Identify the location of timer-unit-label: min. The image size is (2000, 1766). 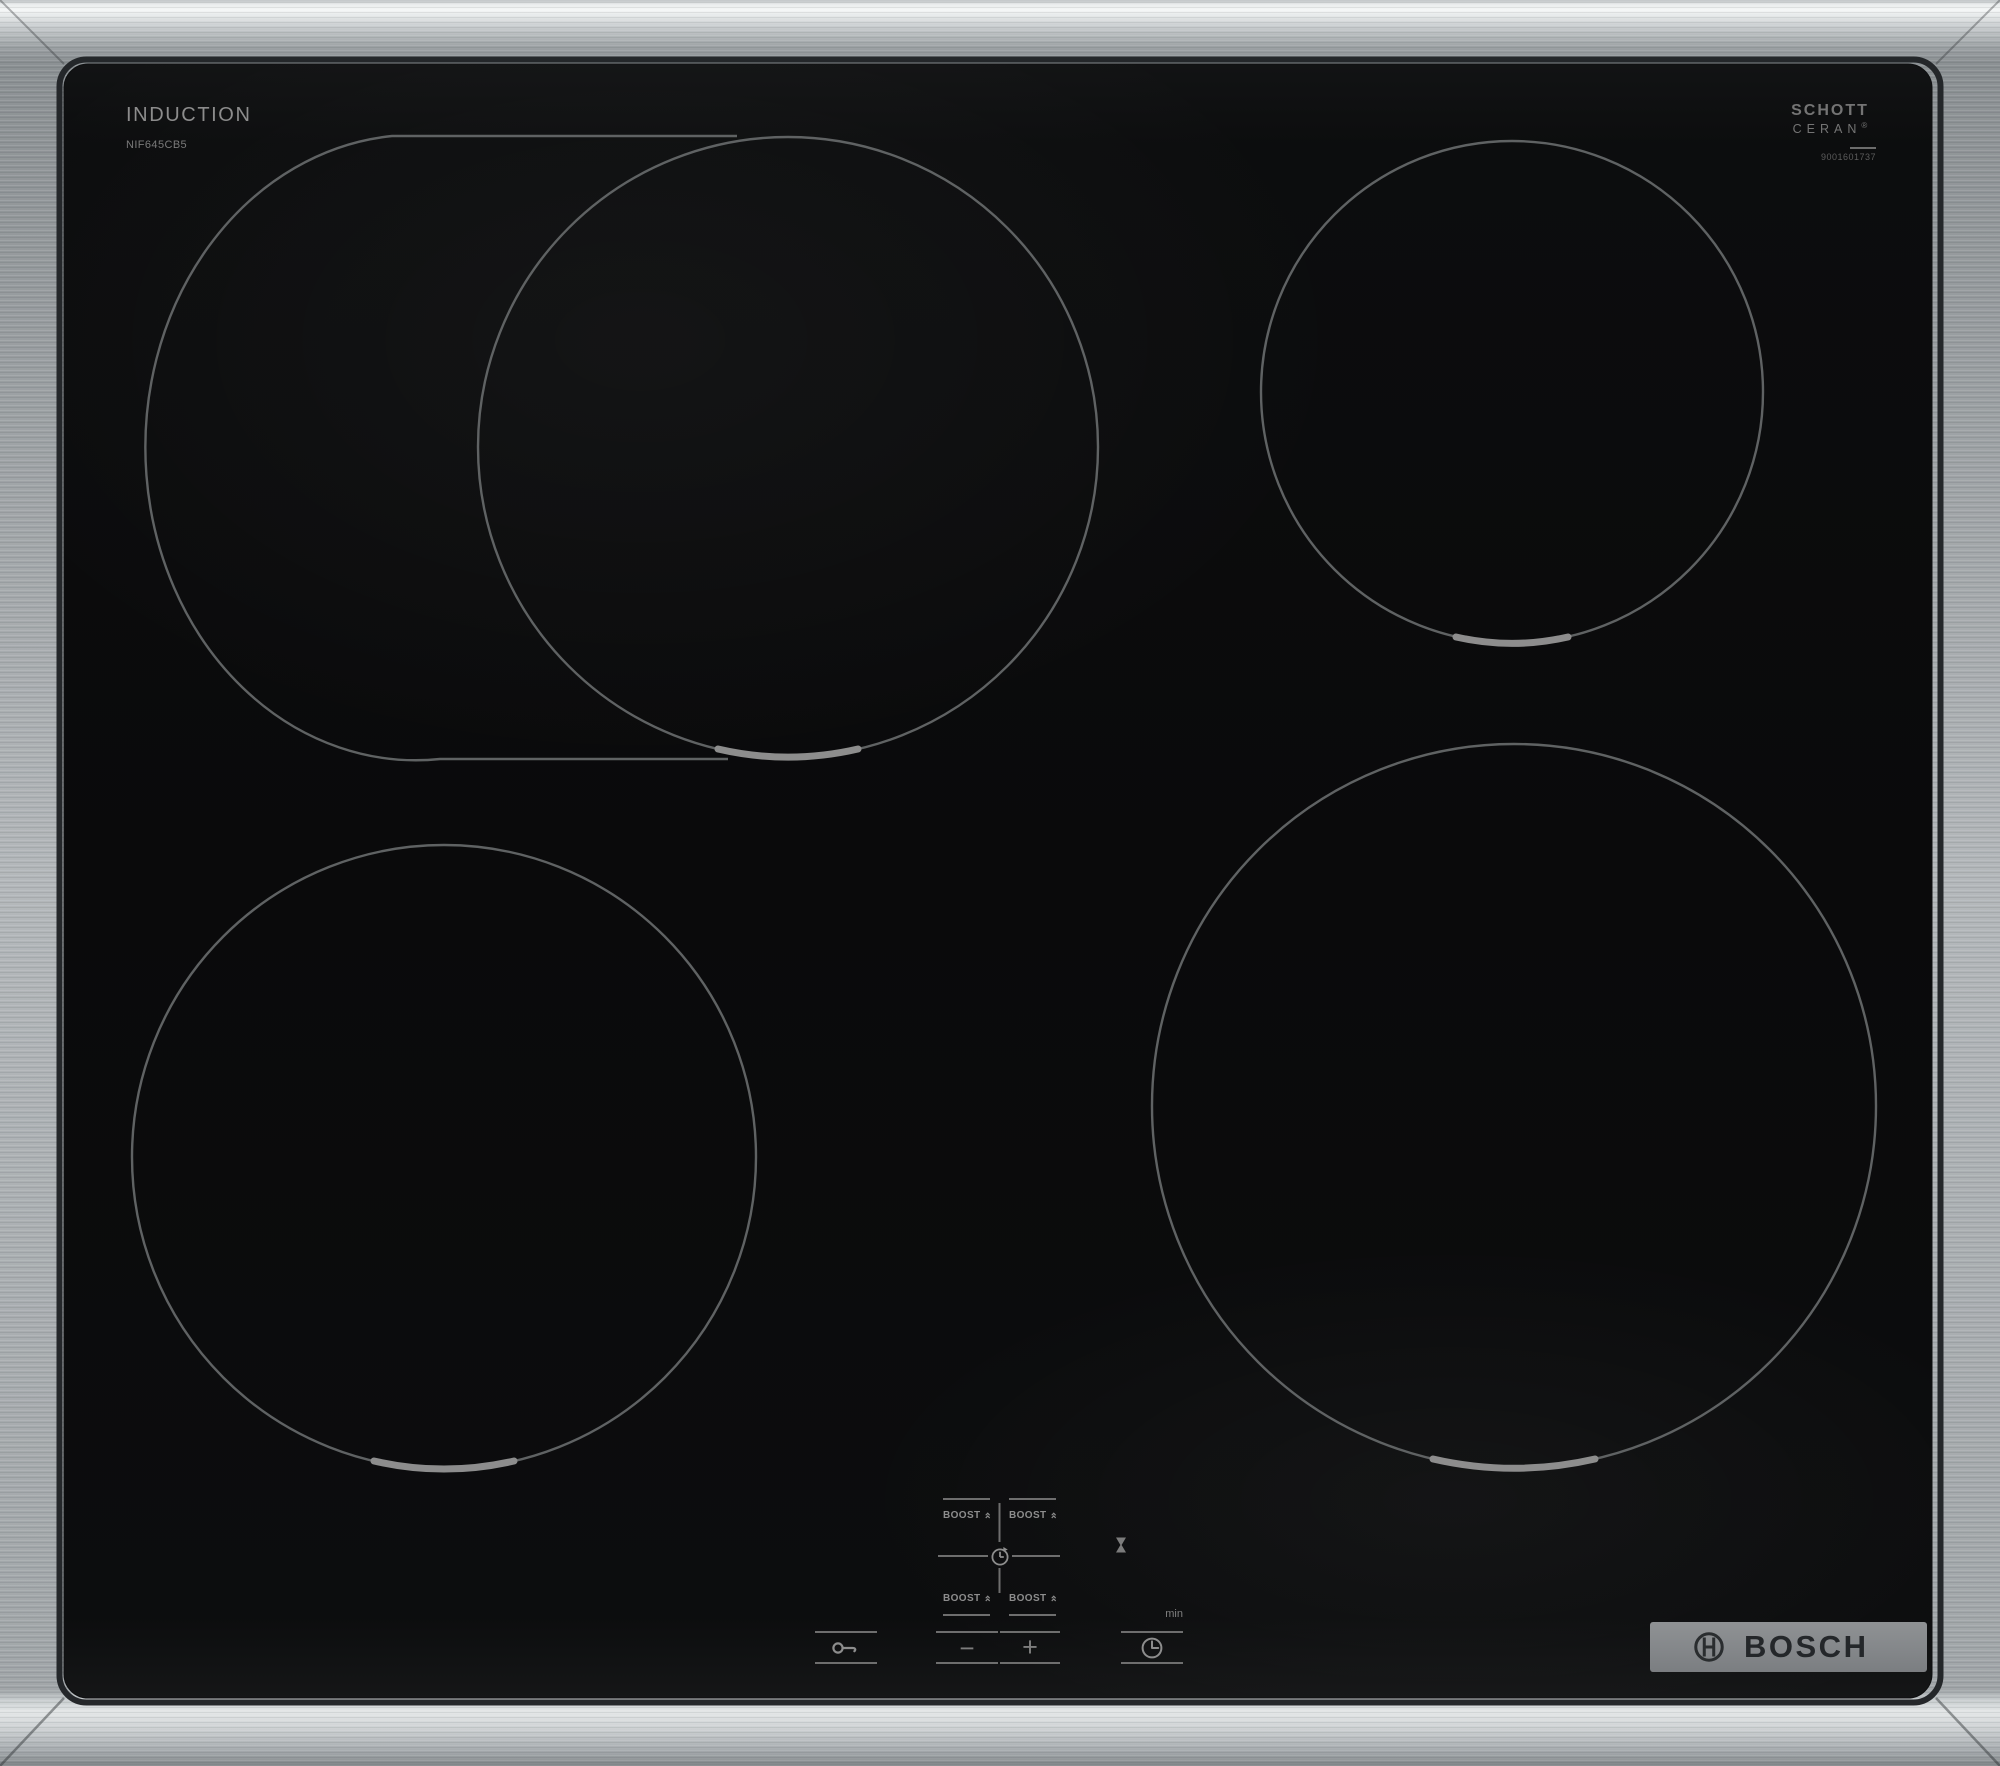
(1174, 1614).